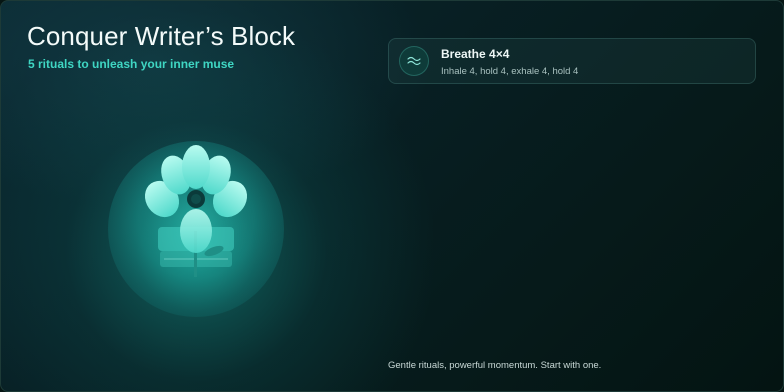  Describe the element at coordinates (414, 61) in the screenshot. I see `breath-waves-icon` at that location.